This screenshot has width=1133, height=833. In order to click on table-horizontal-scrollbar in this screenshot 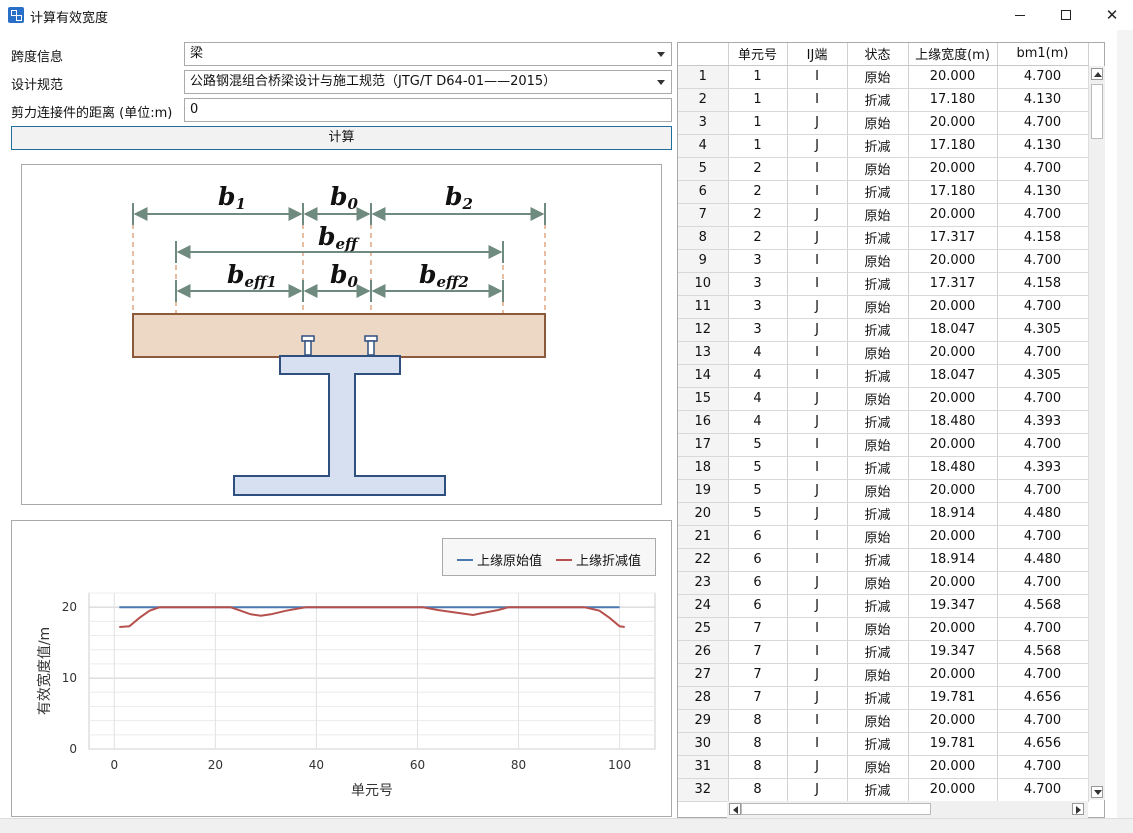, I will do `click(907, 809)`.